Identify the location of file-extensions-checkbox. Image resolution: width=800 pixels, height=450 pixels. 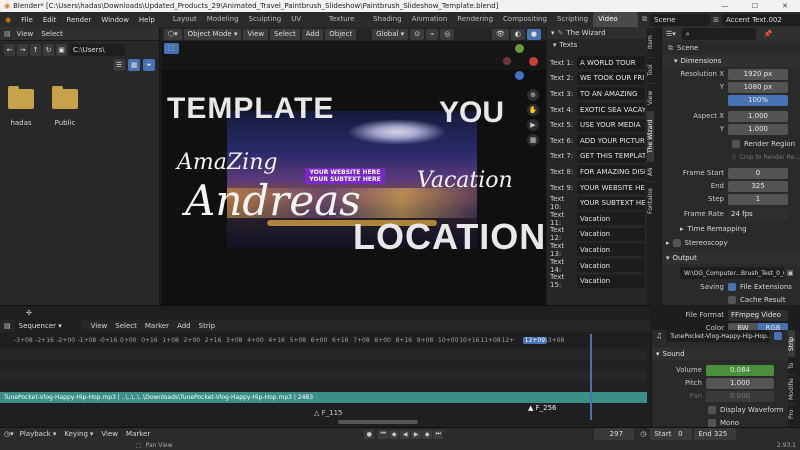
(732, 287).